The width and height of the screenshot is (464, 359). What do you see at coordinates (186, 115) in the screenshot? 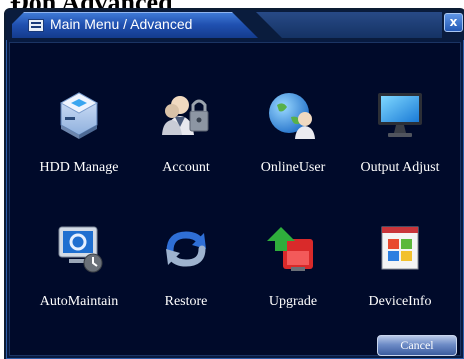
I see `users-lock-icon` at bounding box center [186, 115].